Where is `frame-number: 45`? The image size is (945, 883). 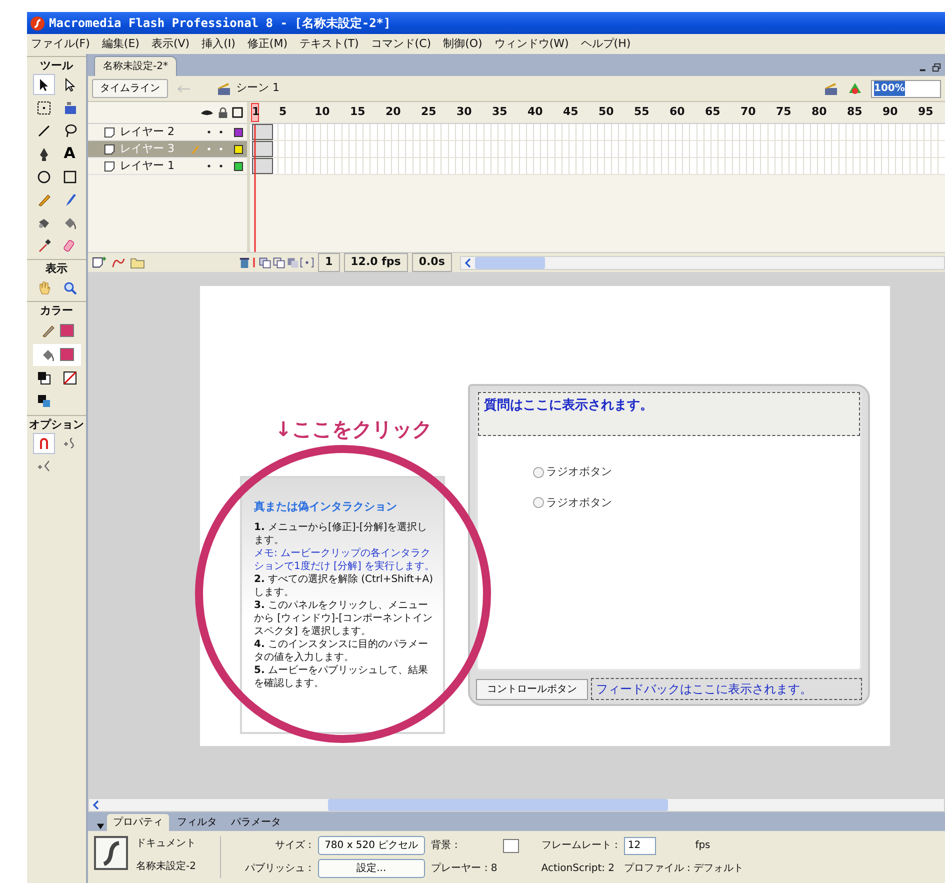 frame-number: 45 is located at coordinates (571, 112).